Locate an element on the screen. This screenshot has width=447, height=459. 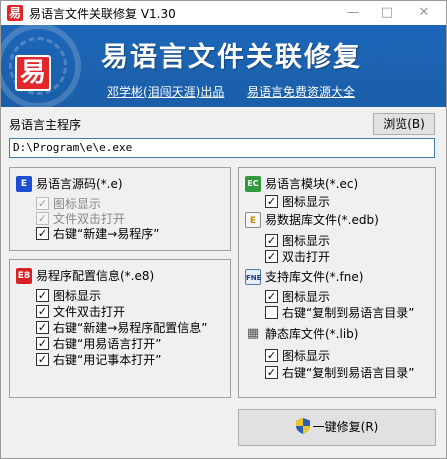
config-double-click-checkbox: ✓ is located at coordinates (42, 311).